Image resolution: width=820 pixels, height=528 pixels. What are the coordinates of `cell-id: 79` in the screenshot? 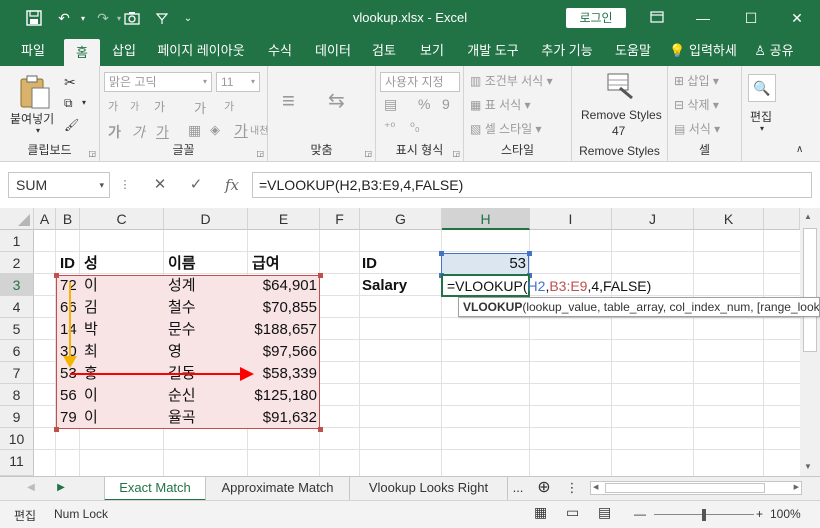 It's located at (68, 418).